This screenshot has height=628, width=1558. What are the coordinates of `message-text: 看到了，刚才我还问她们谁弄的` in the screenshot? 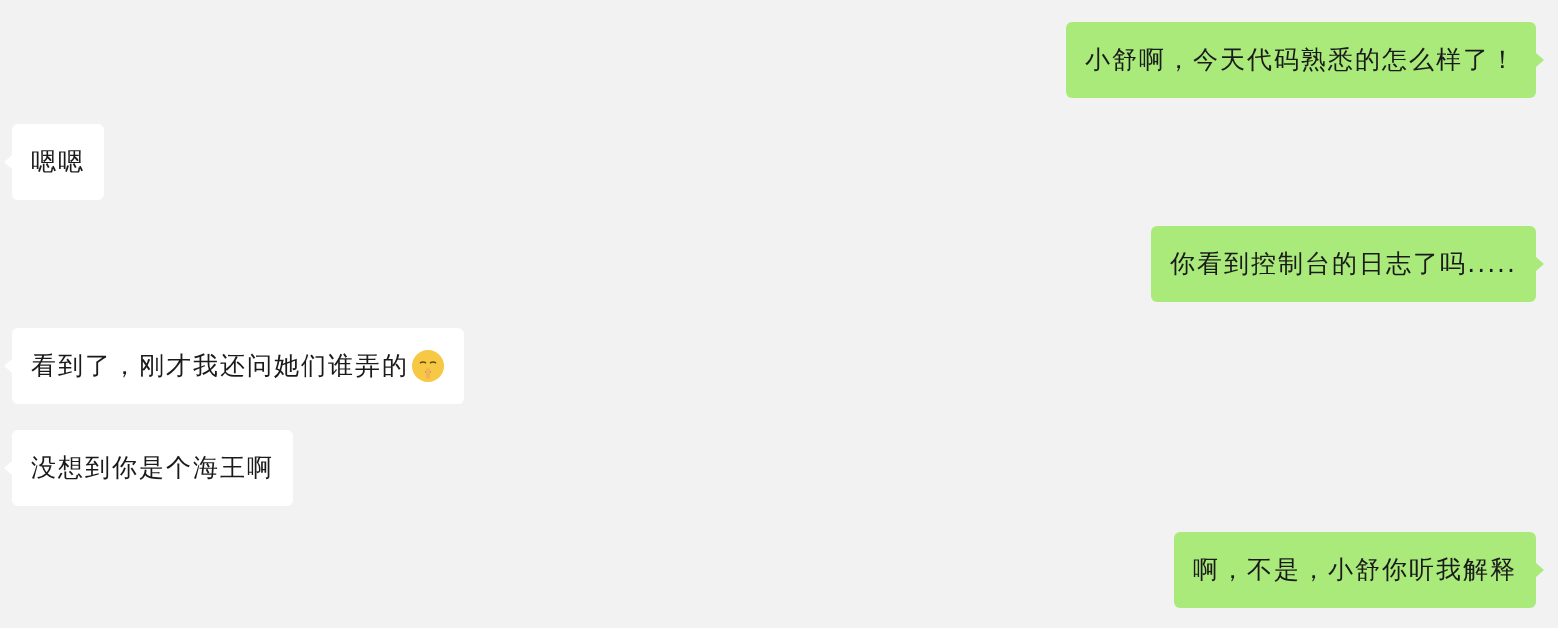 It's located at (220, 366).